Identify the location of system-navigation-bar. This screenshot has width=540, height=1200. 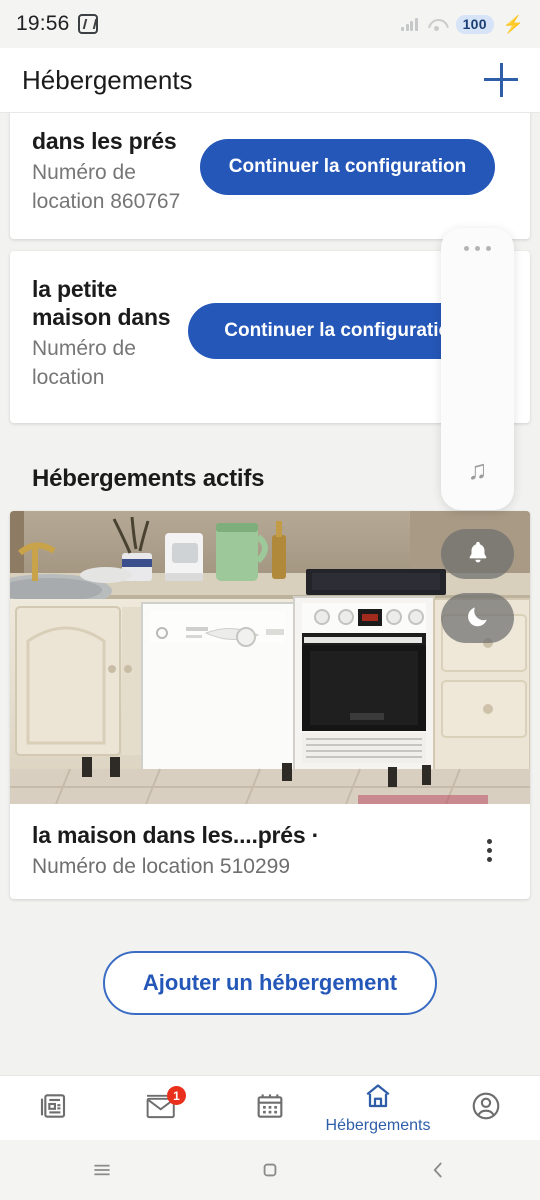
(270, 1170).